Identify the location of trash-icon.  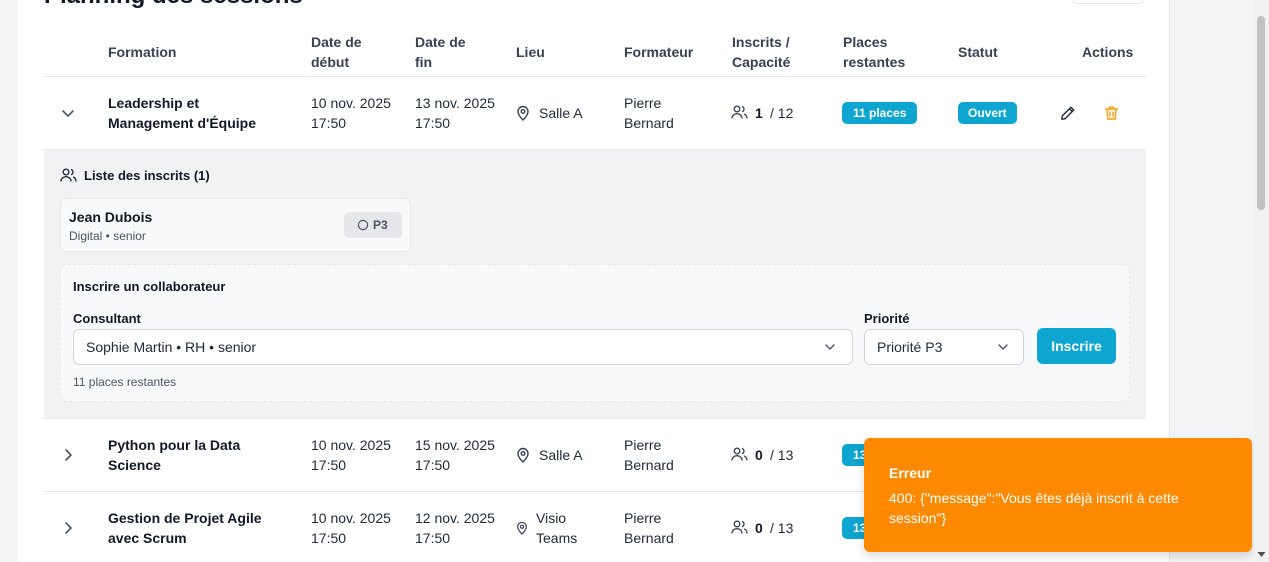
(1111, 113).